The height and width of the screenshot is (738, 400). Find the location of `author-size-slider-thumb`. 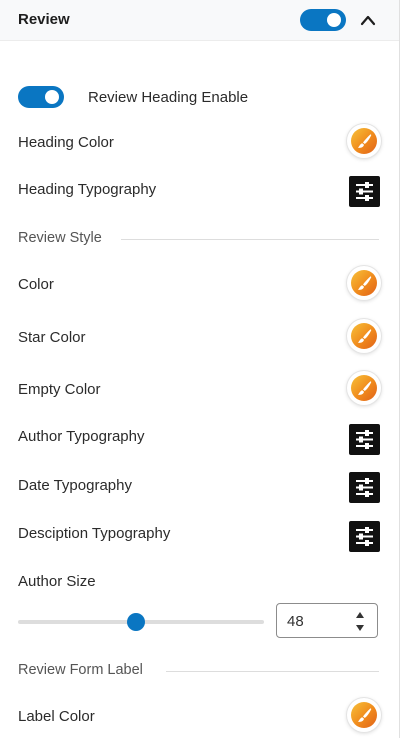

author-size-slider-thumb is located at coordinates (136, 622).